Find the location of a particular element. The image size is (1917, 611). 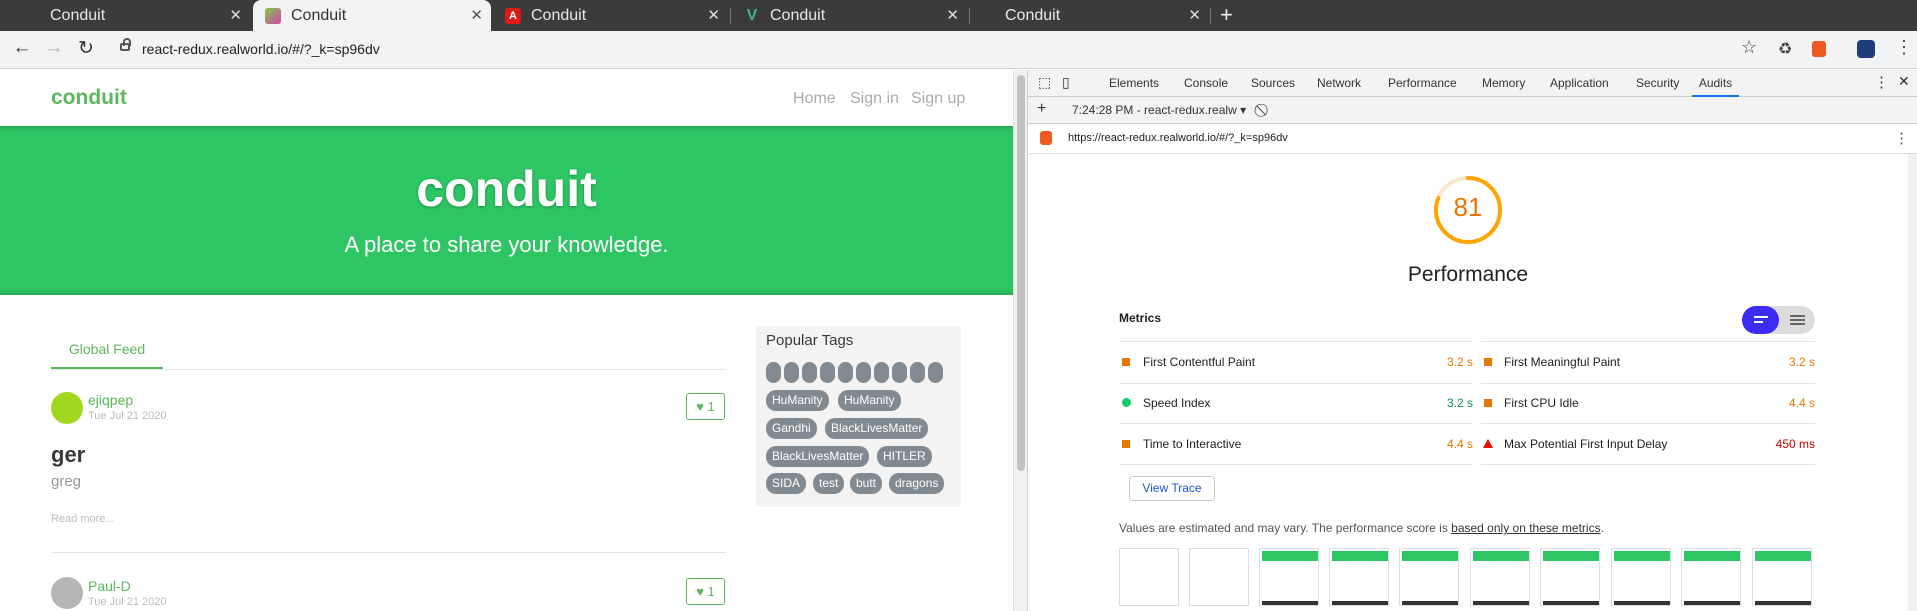

devtools-tab-security: Security is located at coordinates (1657, 83).